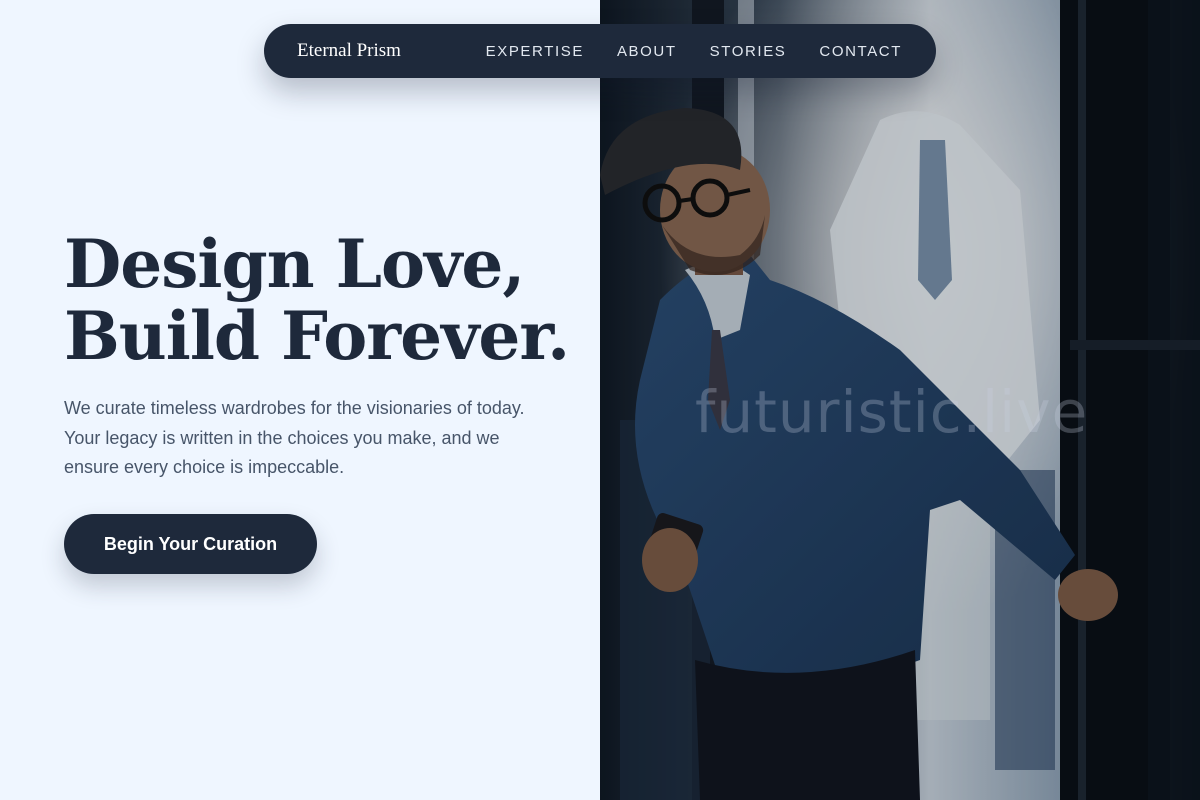  Describe the element at coordinates (535, 51) in the screenshot. I see `nav-link-expertise: EXPERTISE` at that location.